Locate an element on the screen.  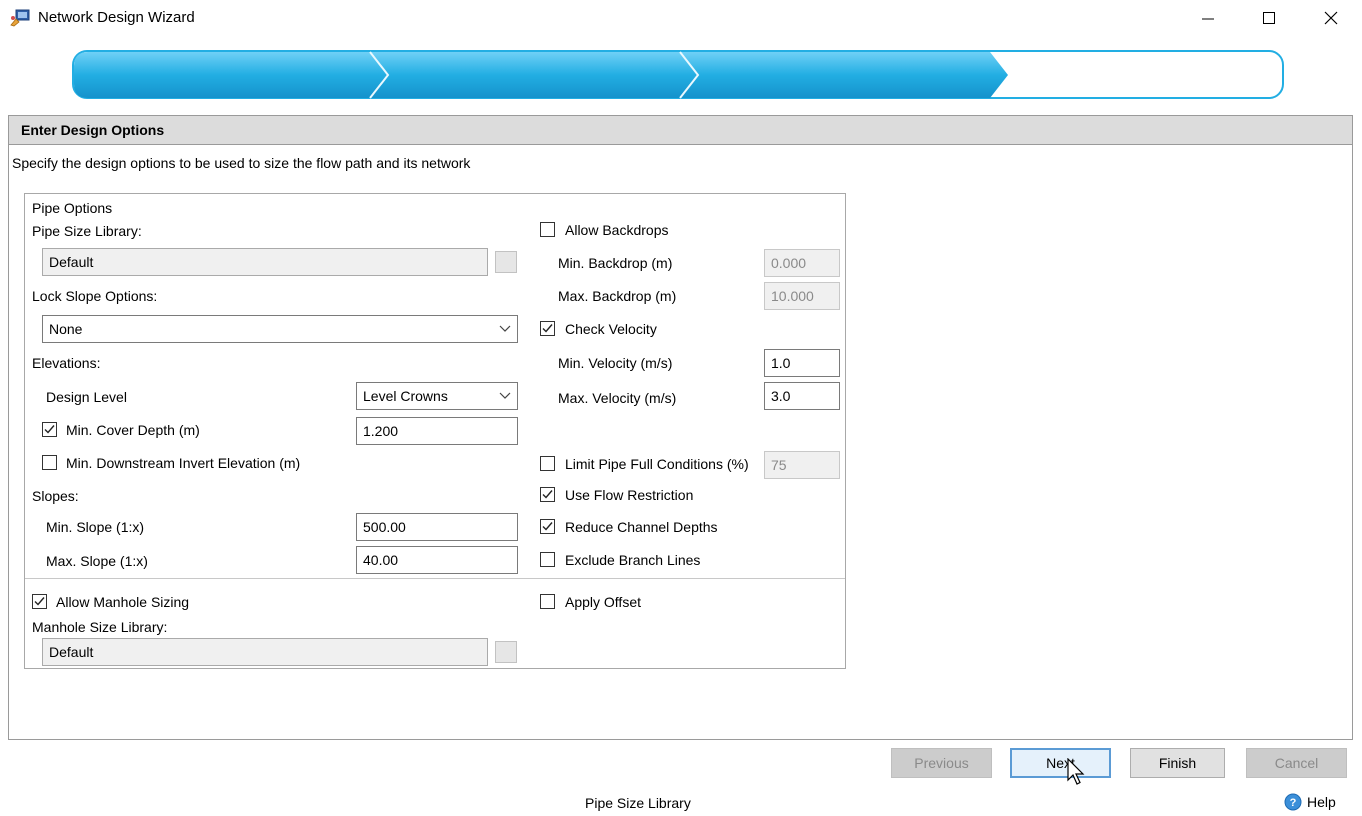
manhole-library-label: Manhole Size Library: is located at coordinates (100, 627).